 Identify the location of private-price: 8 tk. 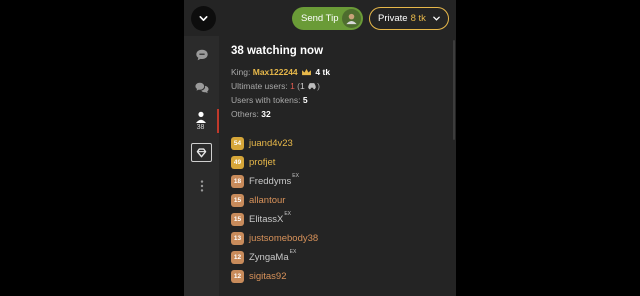
(418, 18).